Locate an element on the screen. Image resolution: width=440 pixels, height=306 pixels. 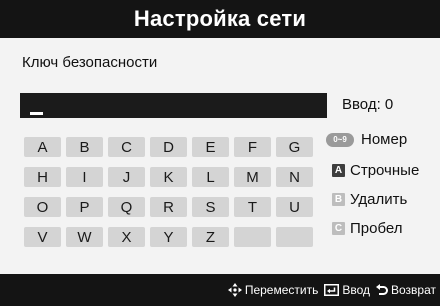
title-bar: Настройка сети is located at coordinates (220, 19).